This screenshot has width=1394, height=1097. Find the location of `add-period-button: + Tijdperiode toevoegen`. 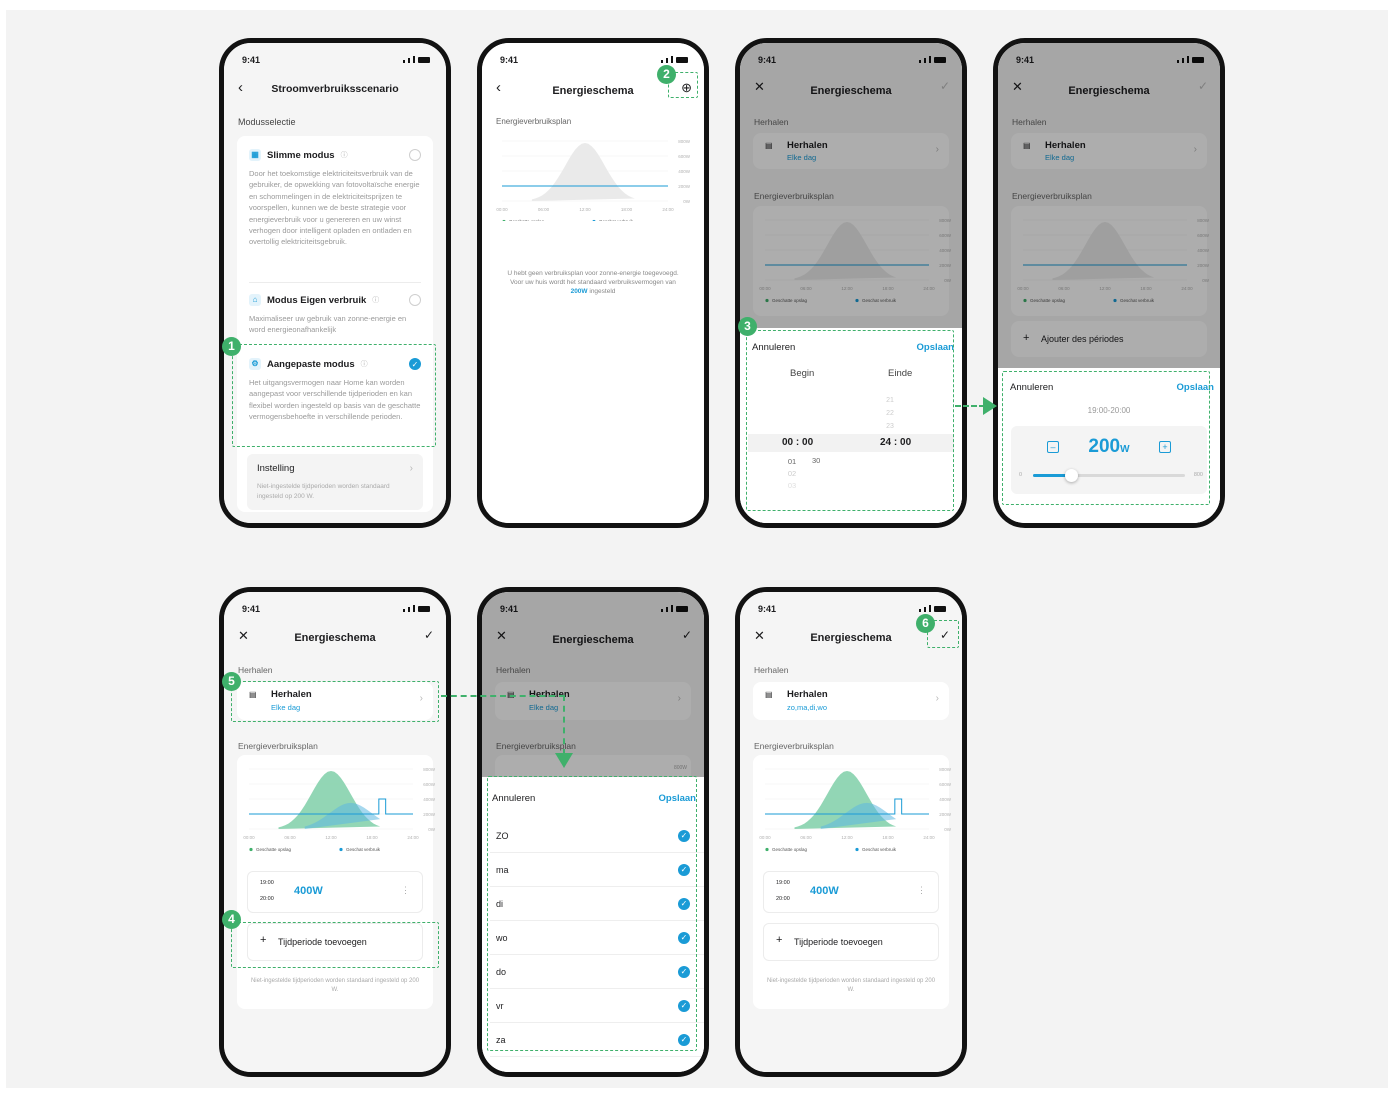

add-period-button: + Tijdperiode toevoegen is located at coordinates (851, 942).